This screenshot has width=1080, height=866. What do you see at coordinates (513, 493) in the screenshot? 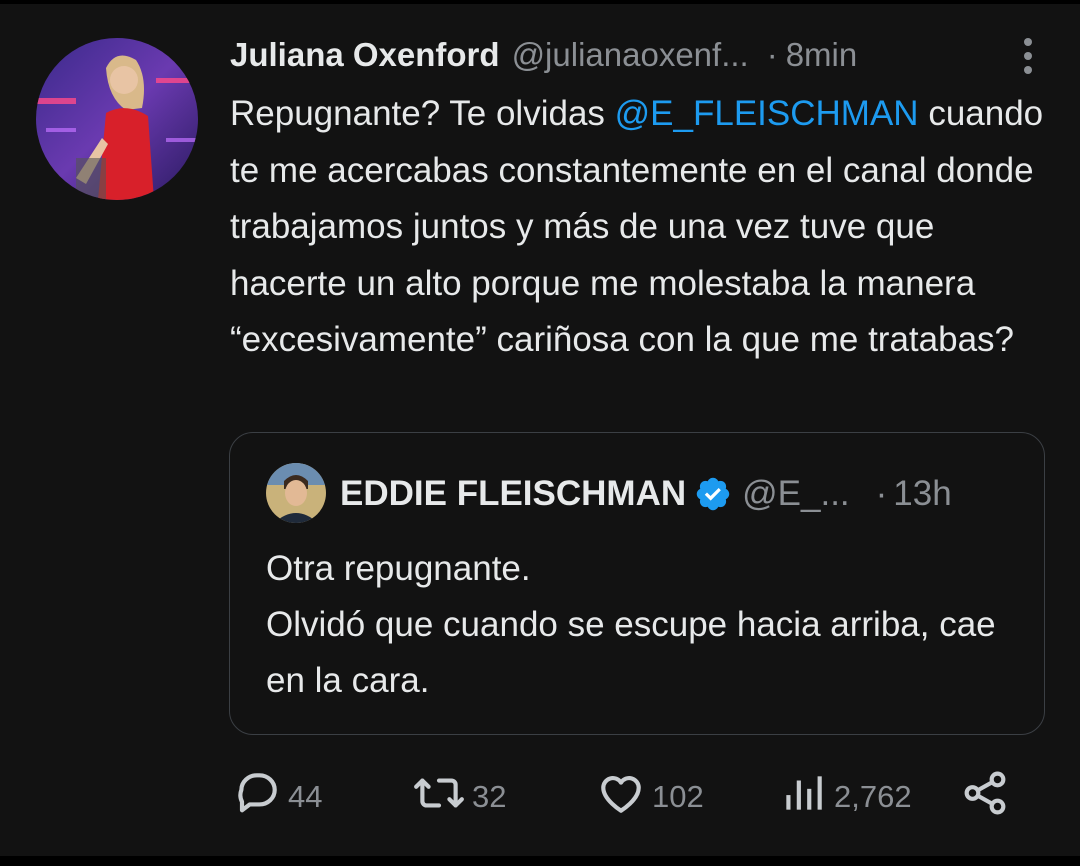
I see `quoted-author-name: EDDIE FLEISCHMAN` at bounding box center [513, 493].